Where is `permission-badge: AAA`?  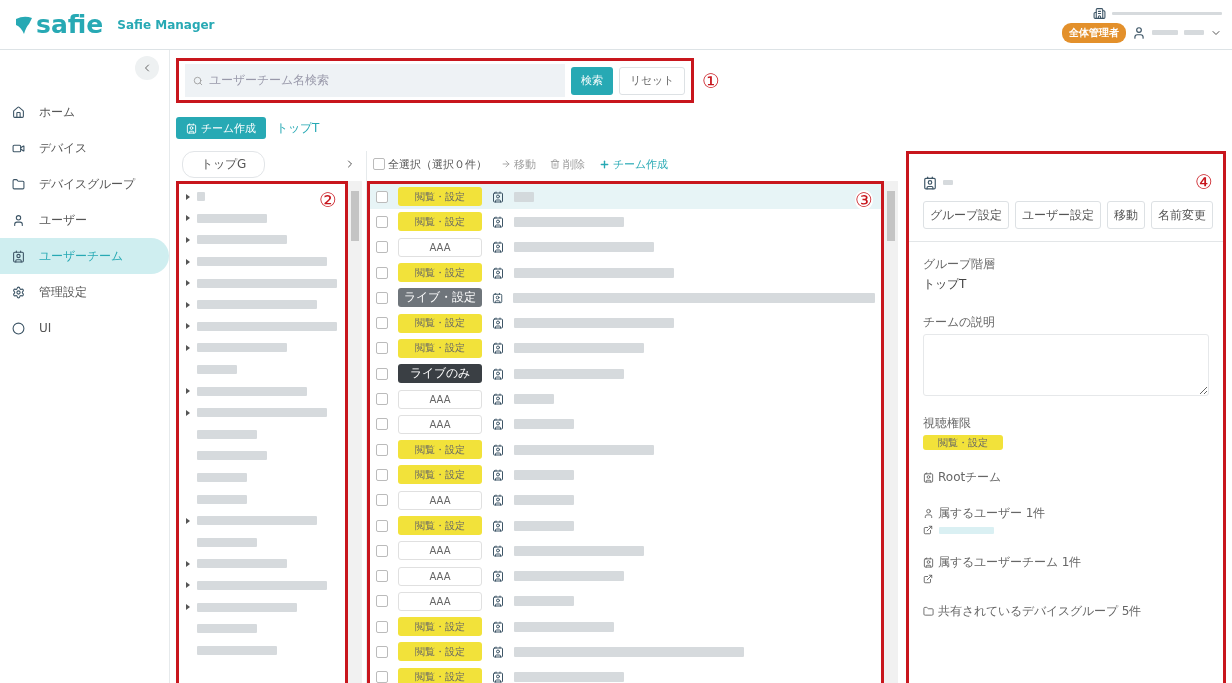 permission-badge: AAA is located at coordinates (440, 551).